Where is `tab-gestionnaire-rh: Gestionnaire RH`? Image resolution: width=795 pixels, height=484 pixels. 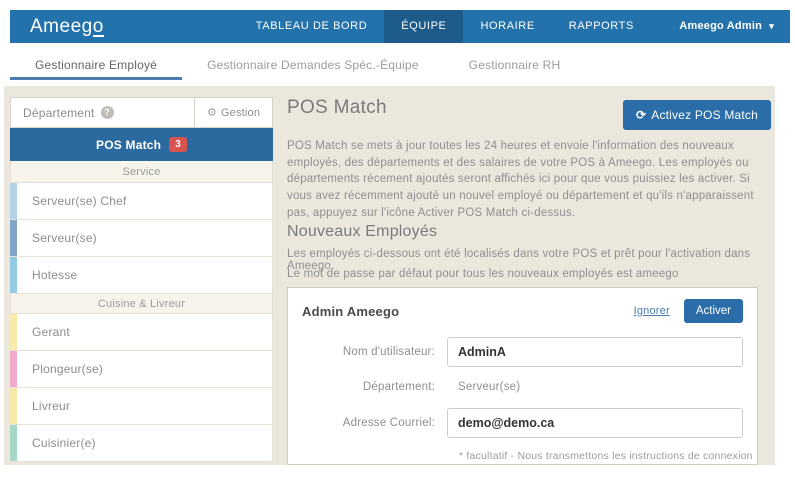 tab-gestionnaire-rh: Gestionnaire RH is located at coordinates (515, 66).